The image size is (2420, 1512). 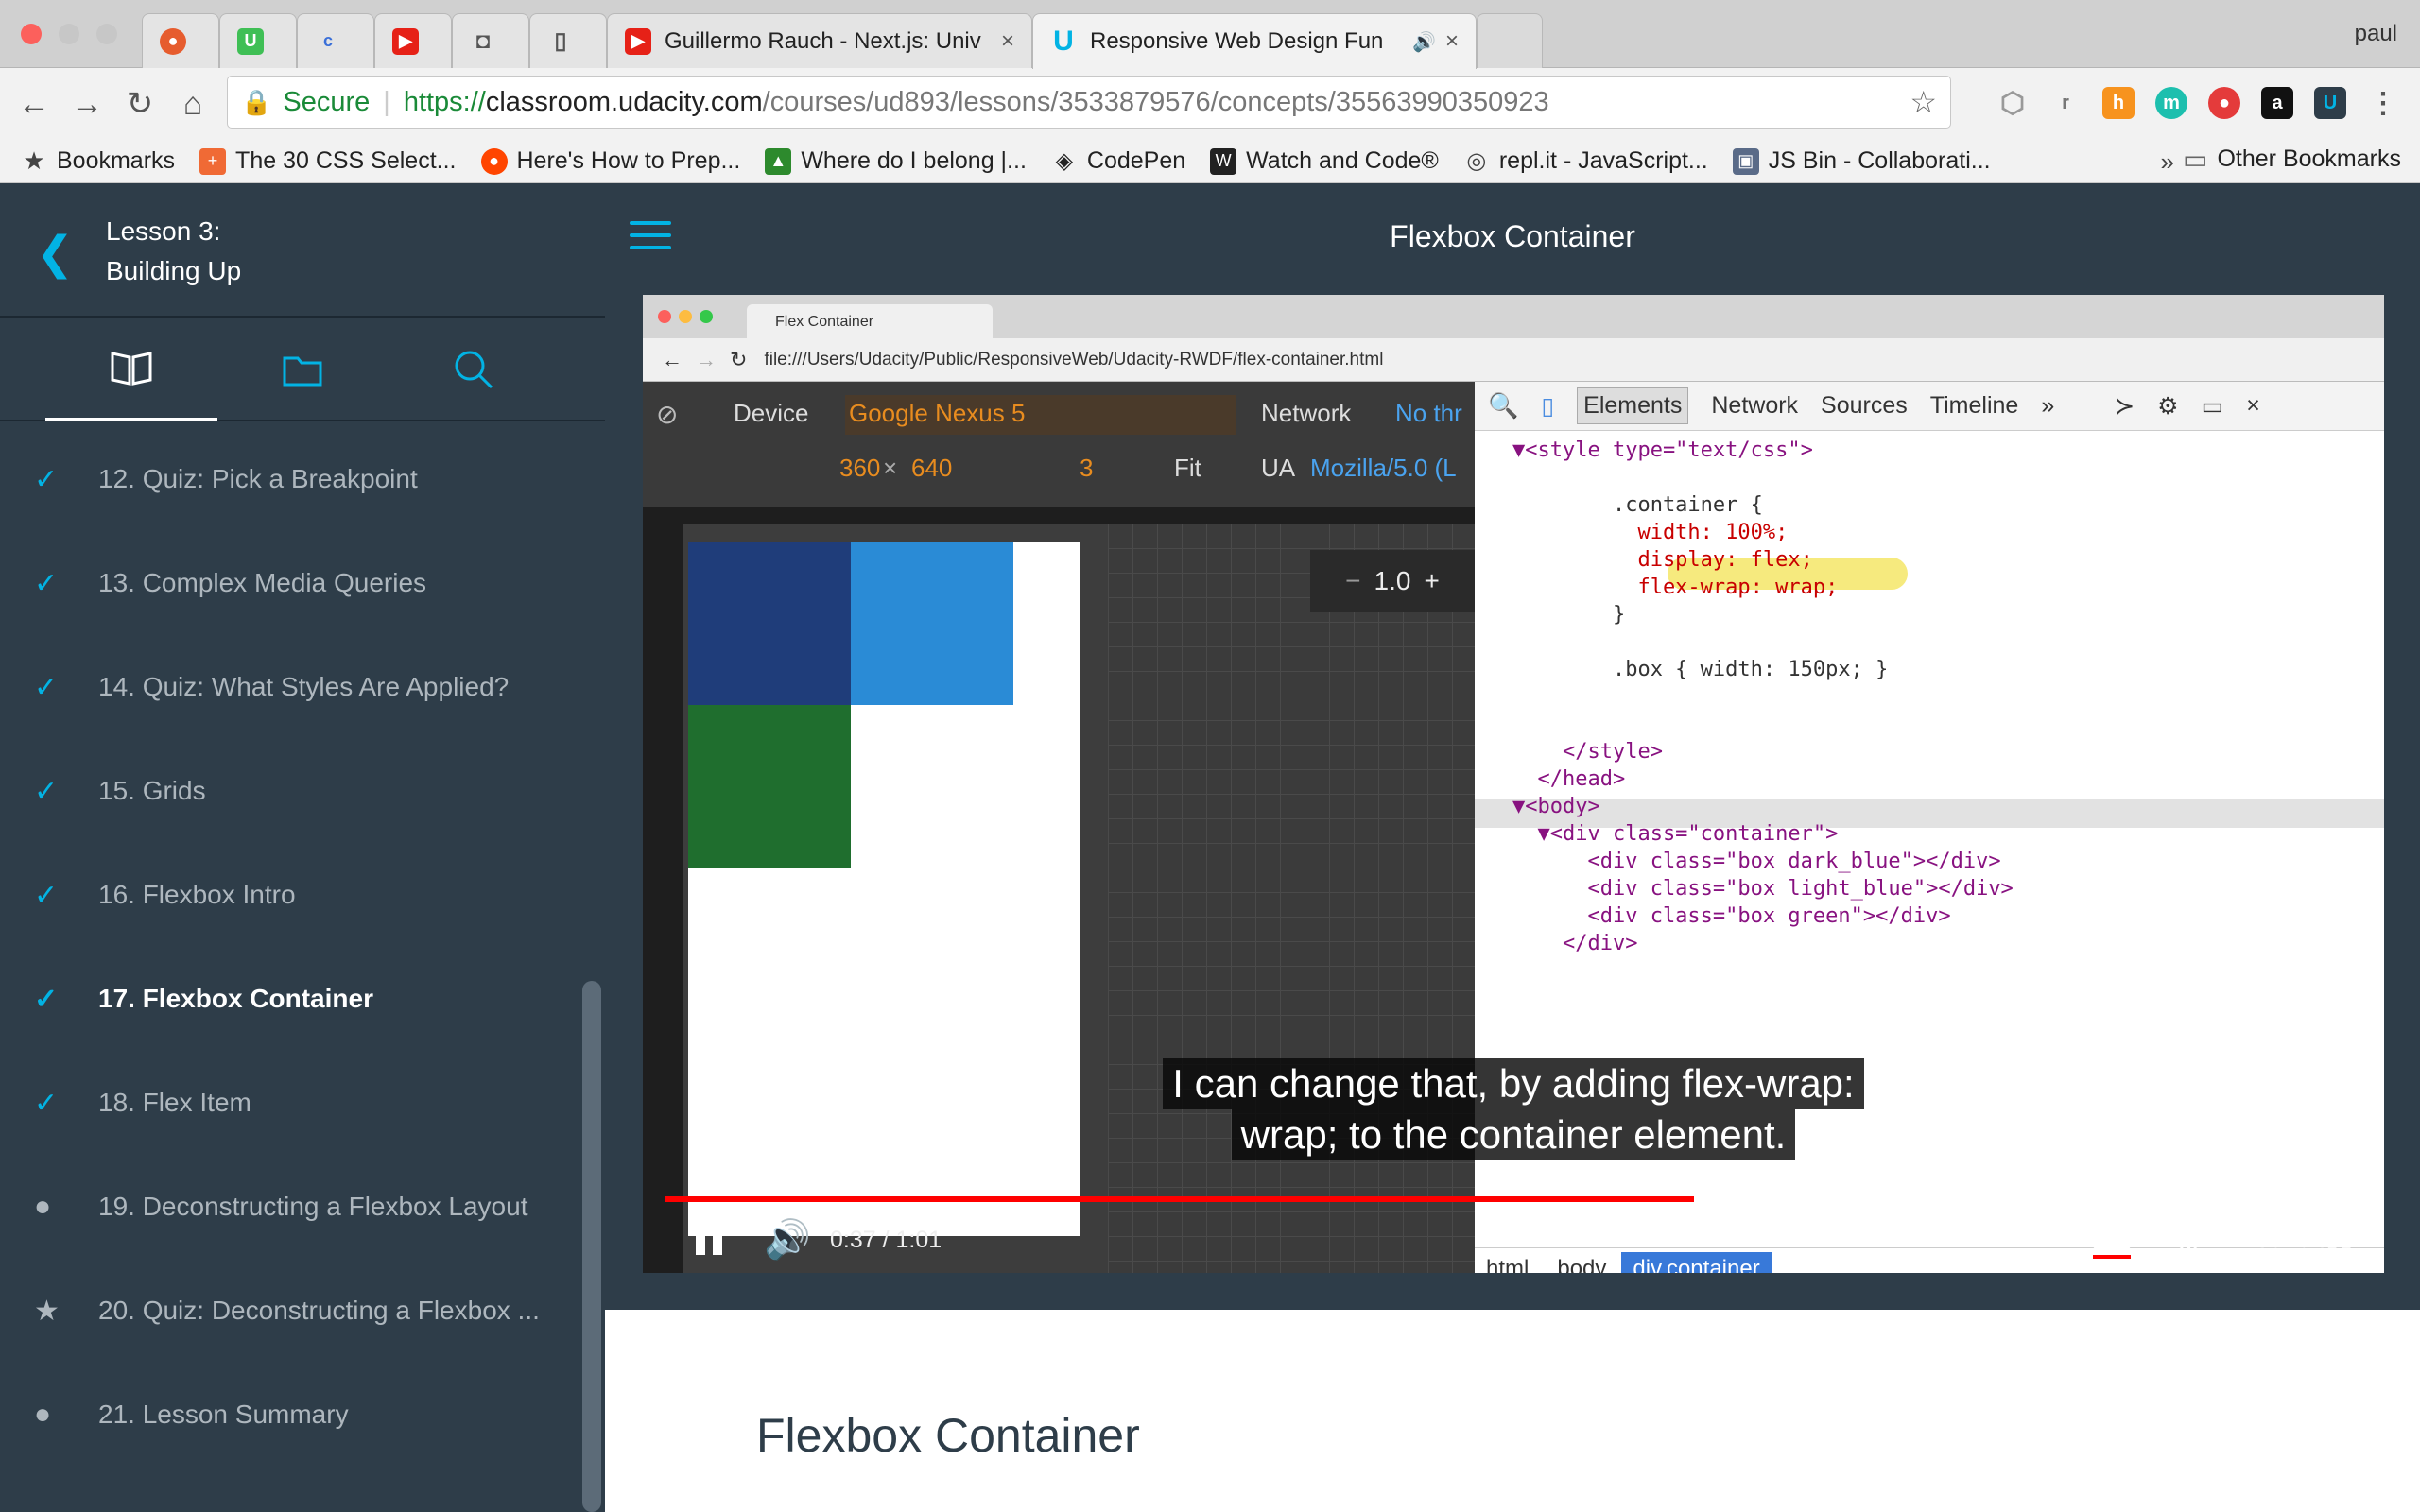 What do you see at coordinates (2277, 103) in the screenshot?
I see `extension-amazon-icon: a` at bounding box center [2277, 103].